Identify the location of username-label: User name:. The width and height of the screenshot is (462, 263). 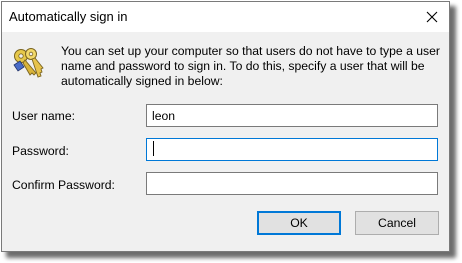
(43, 116).